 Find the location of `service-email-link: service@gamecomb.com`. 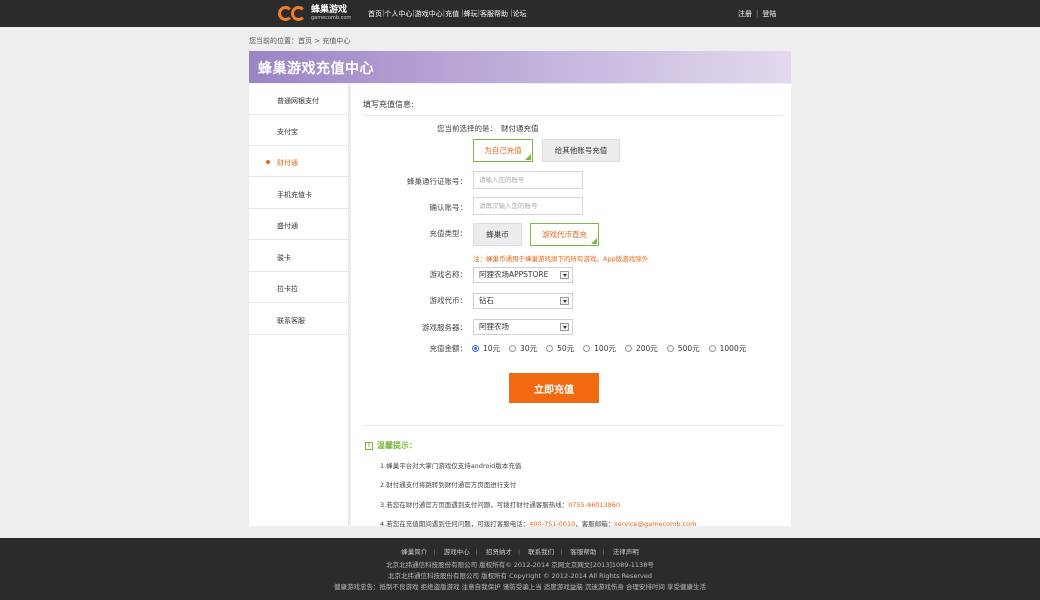

service-email-link: service@gamecomb.com is located at coordinates (655, 524).